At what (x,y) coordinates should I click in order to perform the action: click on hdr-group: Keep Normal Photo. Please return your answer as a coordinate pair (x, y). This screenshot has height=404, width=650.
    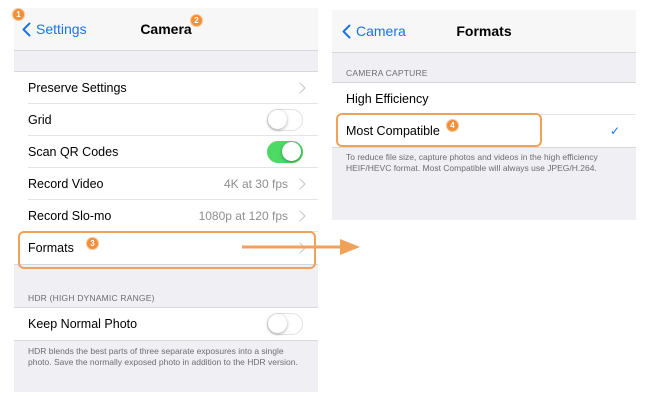
    Looking at the image, I should click on (166, 324).